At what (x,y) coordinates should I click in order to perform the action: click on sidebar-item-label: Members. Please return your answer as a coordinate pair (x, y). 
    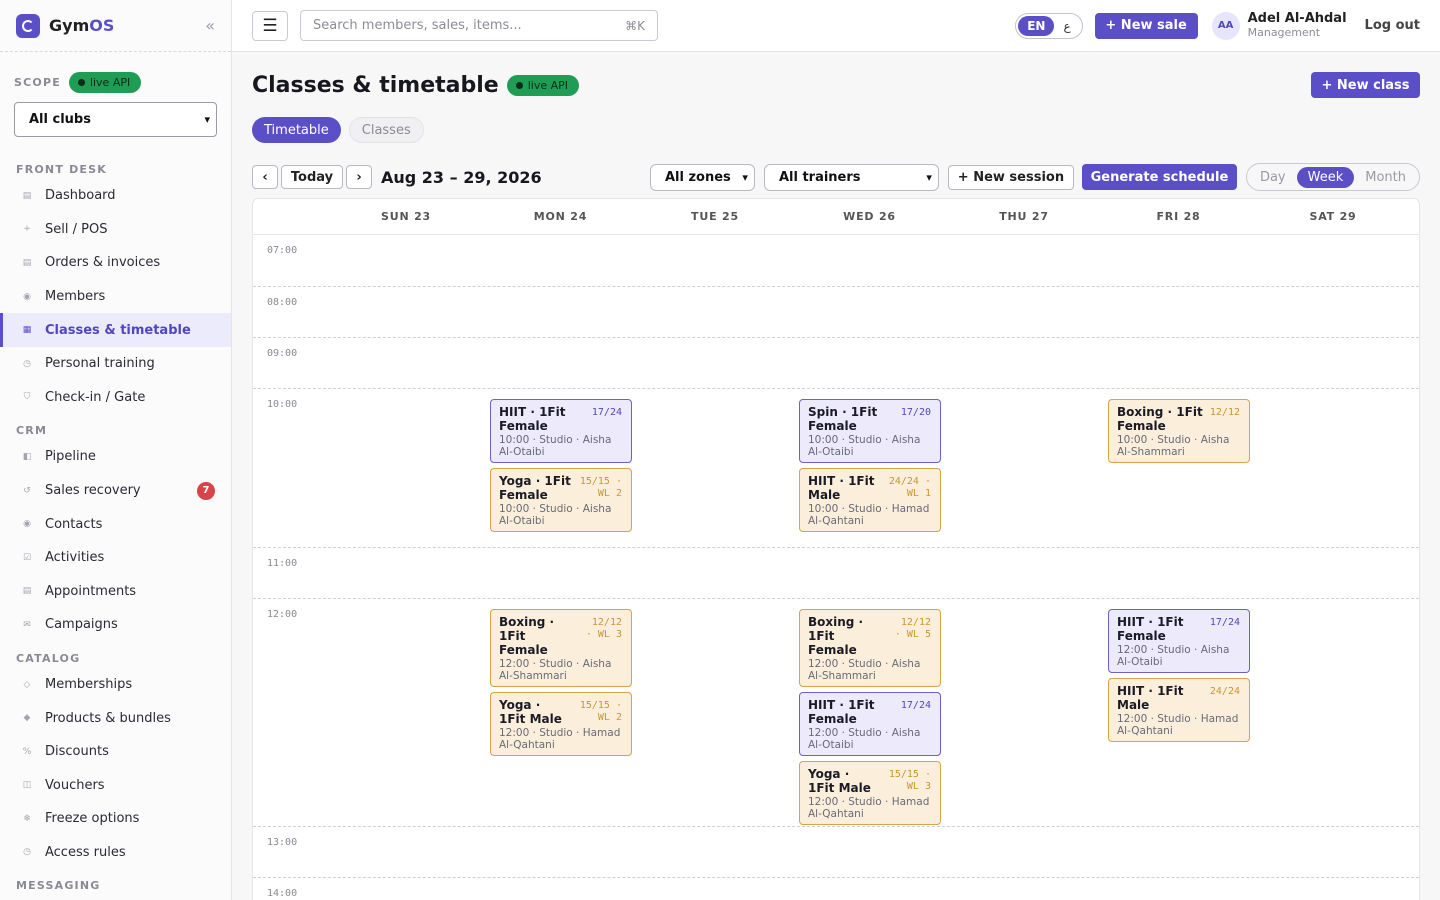
    Looking at the image, I should click on (75, 297).